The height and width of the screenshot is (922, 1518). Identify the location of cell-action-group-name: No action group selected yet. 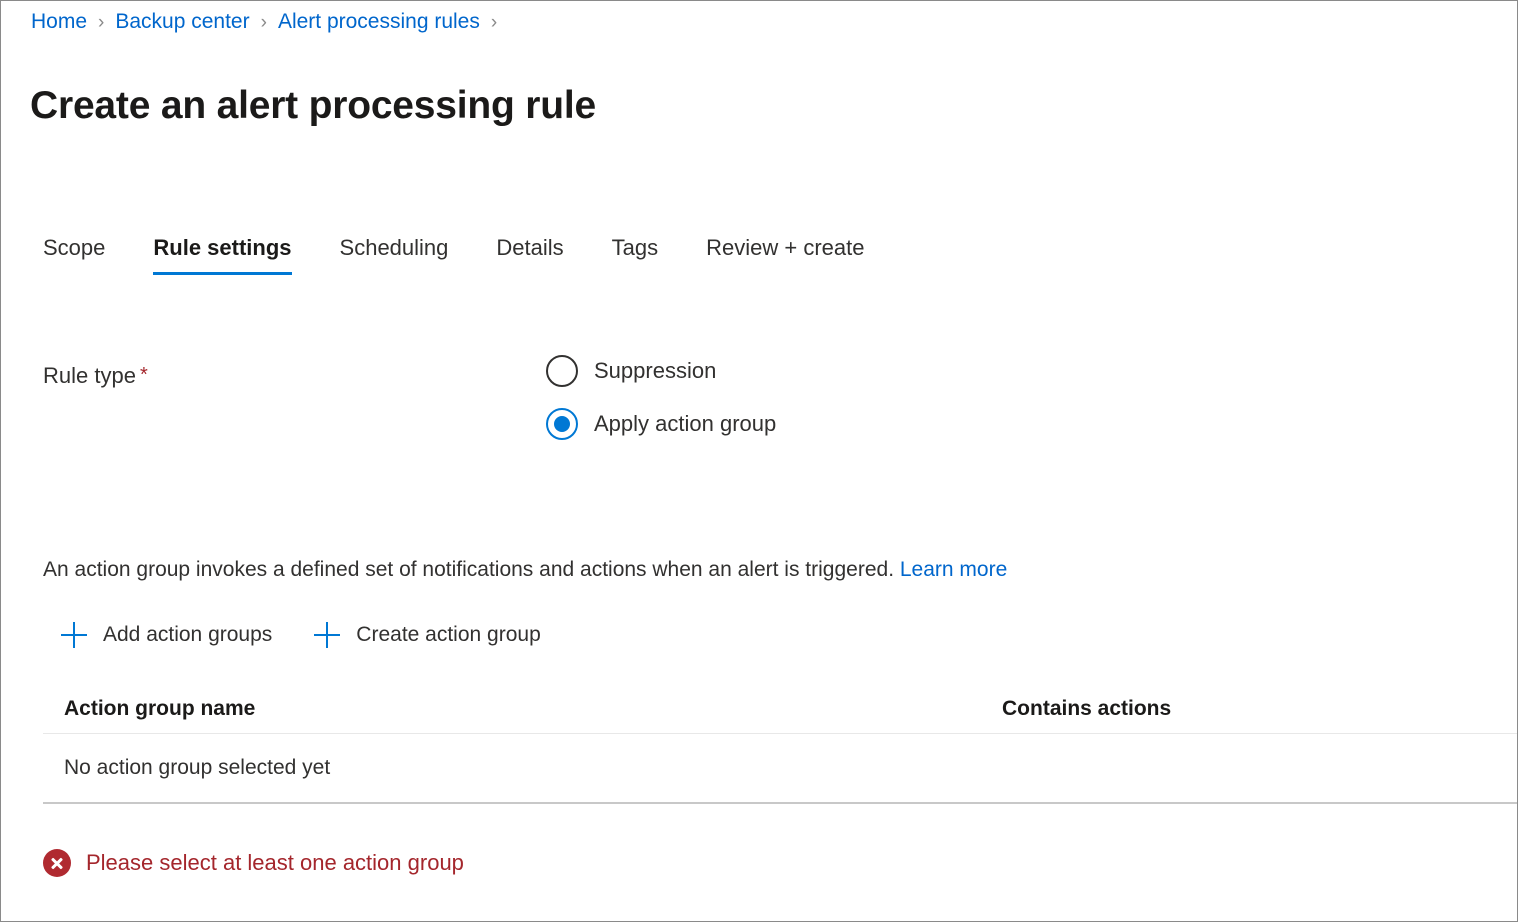
(197, 767).